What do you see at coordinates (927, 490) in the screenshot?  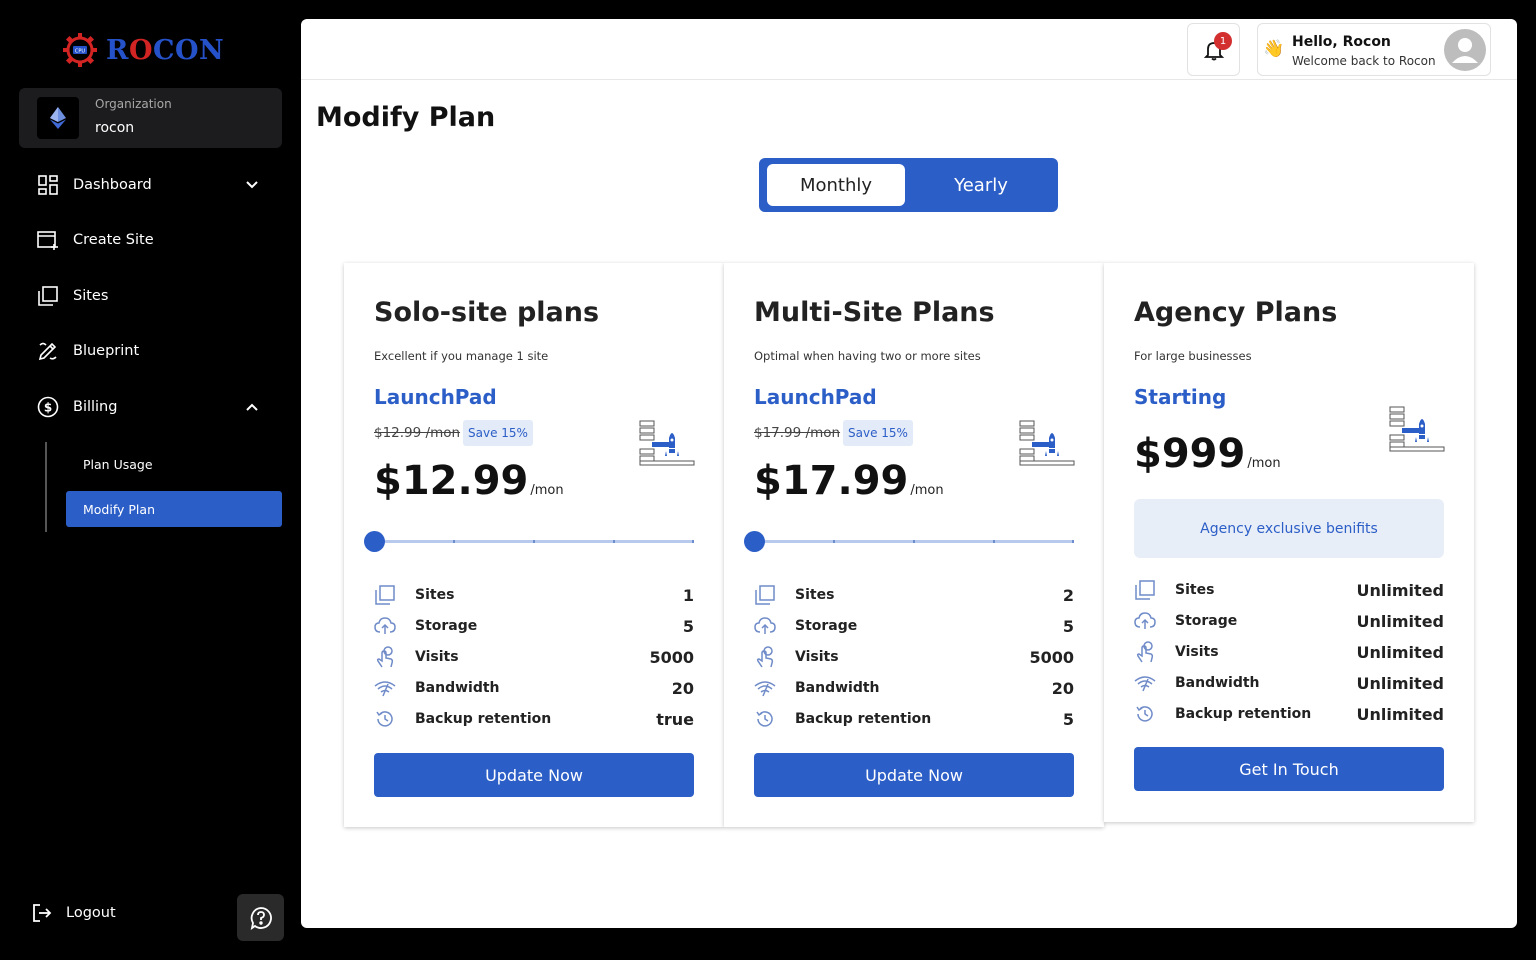 I see `price-period: /mon` at bounding box center [927, 490].